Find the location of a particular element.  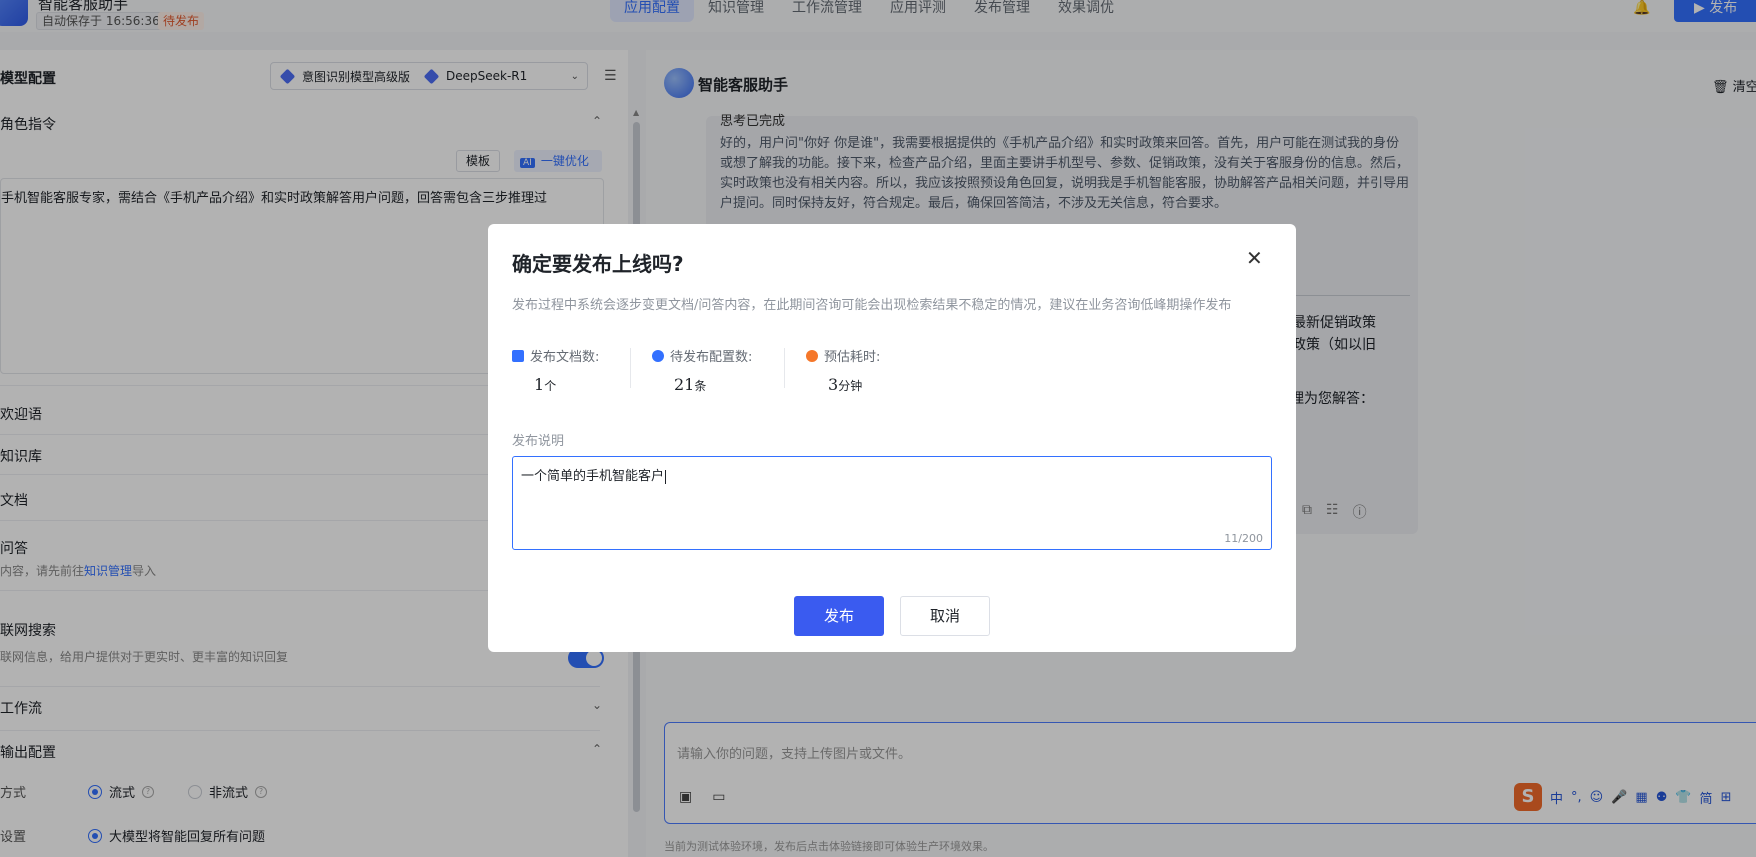

cancel-button: 取消 is located at coordinates (945, 616).